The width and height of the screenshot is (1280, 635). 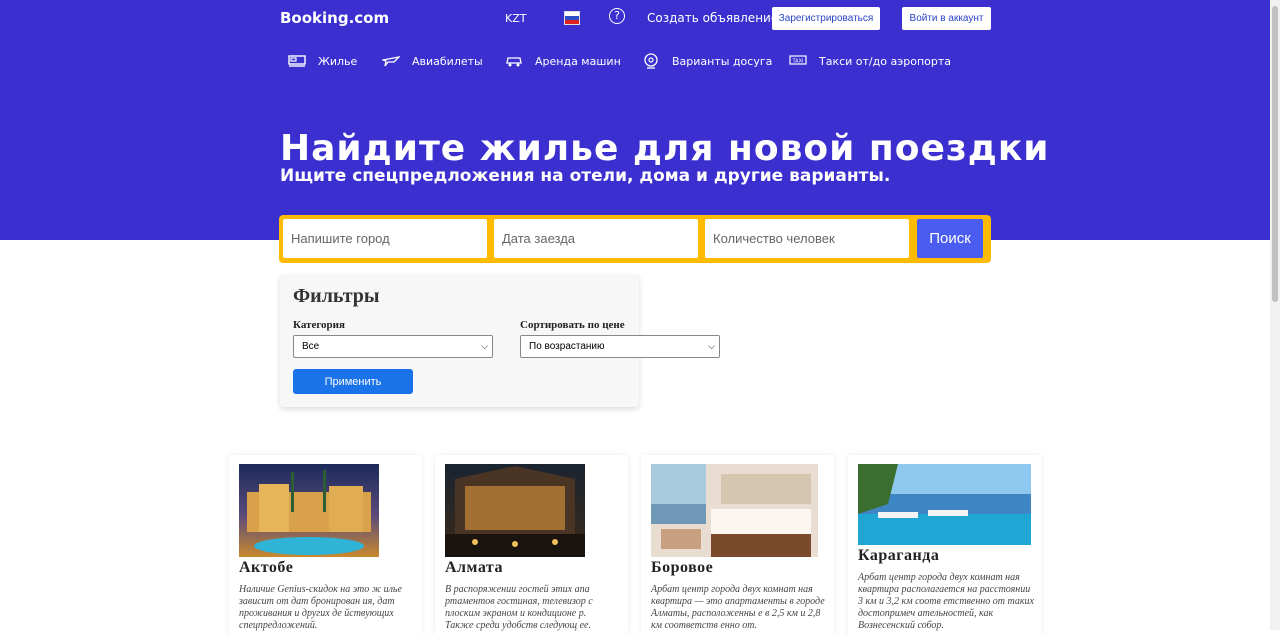 I want to click on car-icon, so click(x=514, y=62).